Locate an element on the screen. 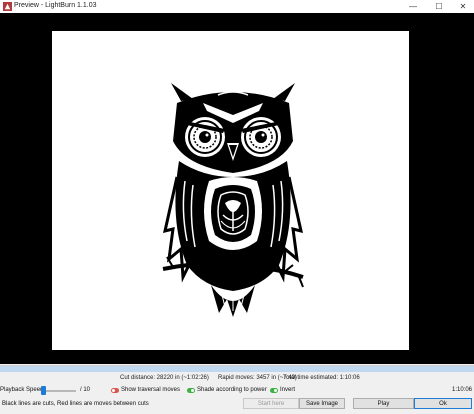  playback-speed-slider is located at coordinates (59, 391).